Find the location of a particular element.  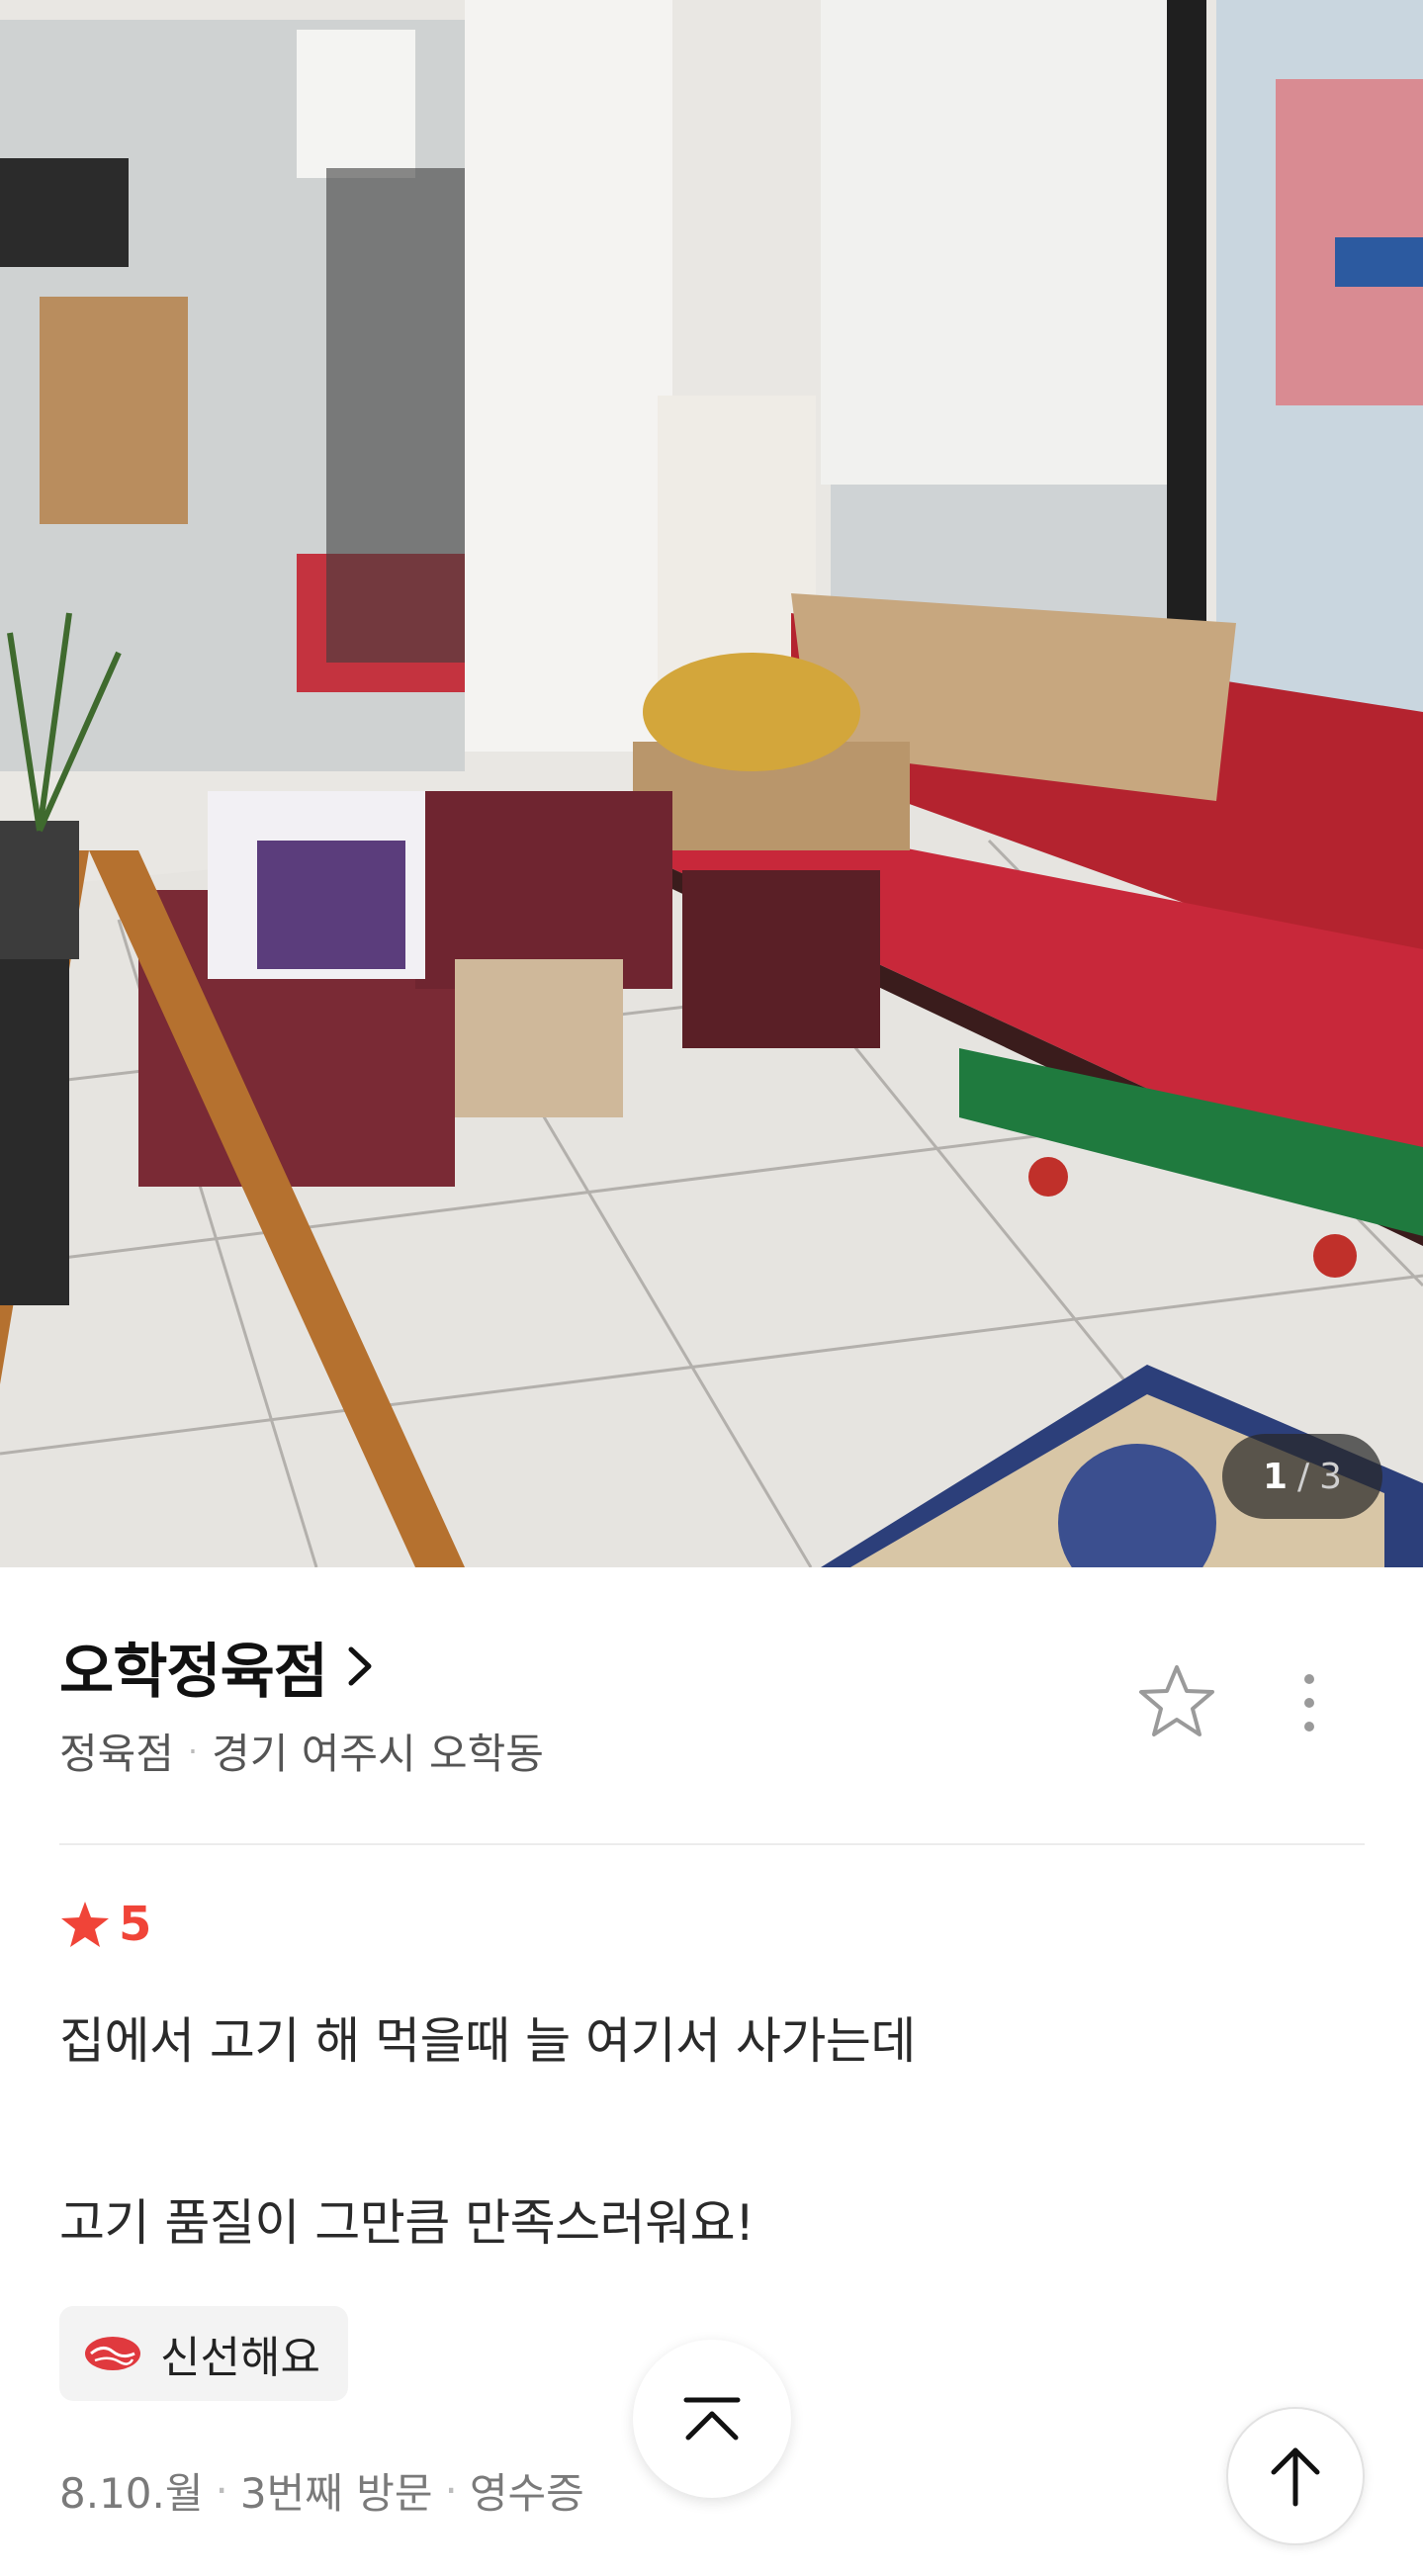

visit-meta: 8.10.월 · 3번째 방문 · 영수증 is located at coordinates (321, 2490).